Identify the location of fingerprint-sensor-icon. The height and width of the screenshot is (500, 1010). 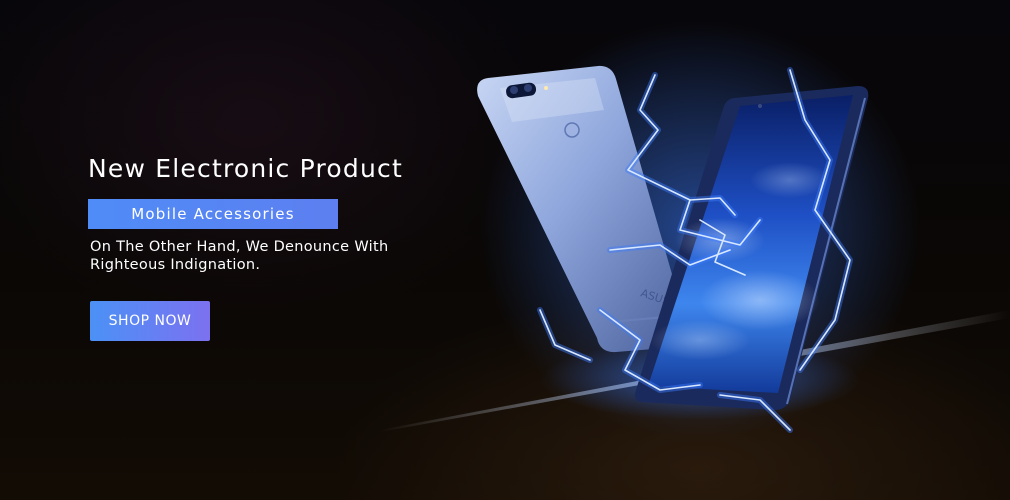
(572, 130).